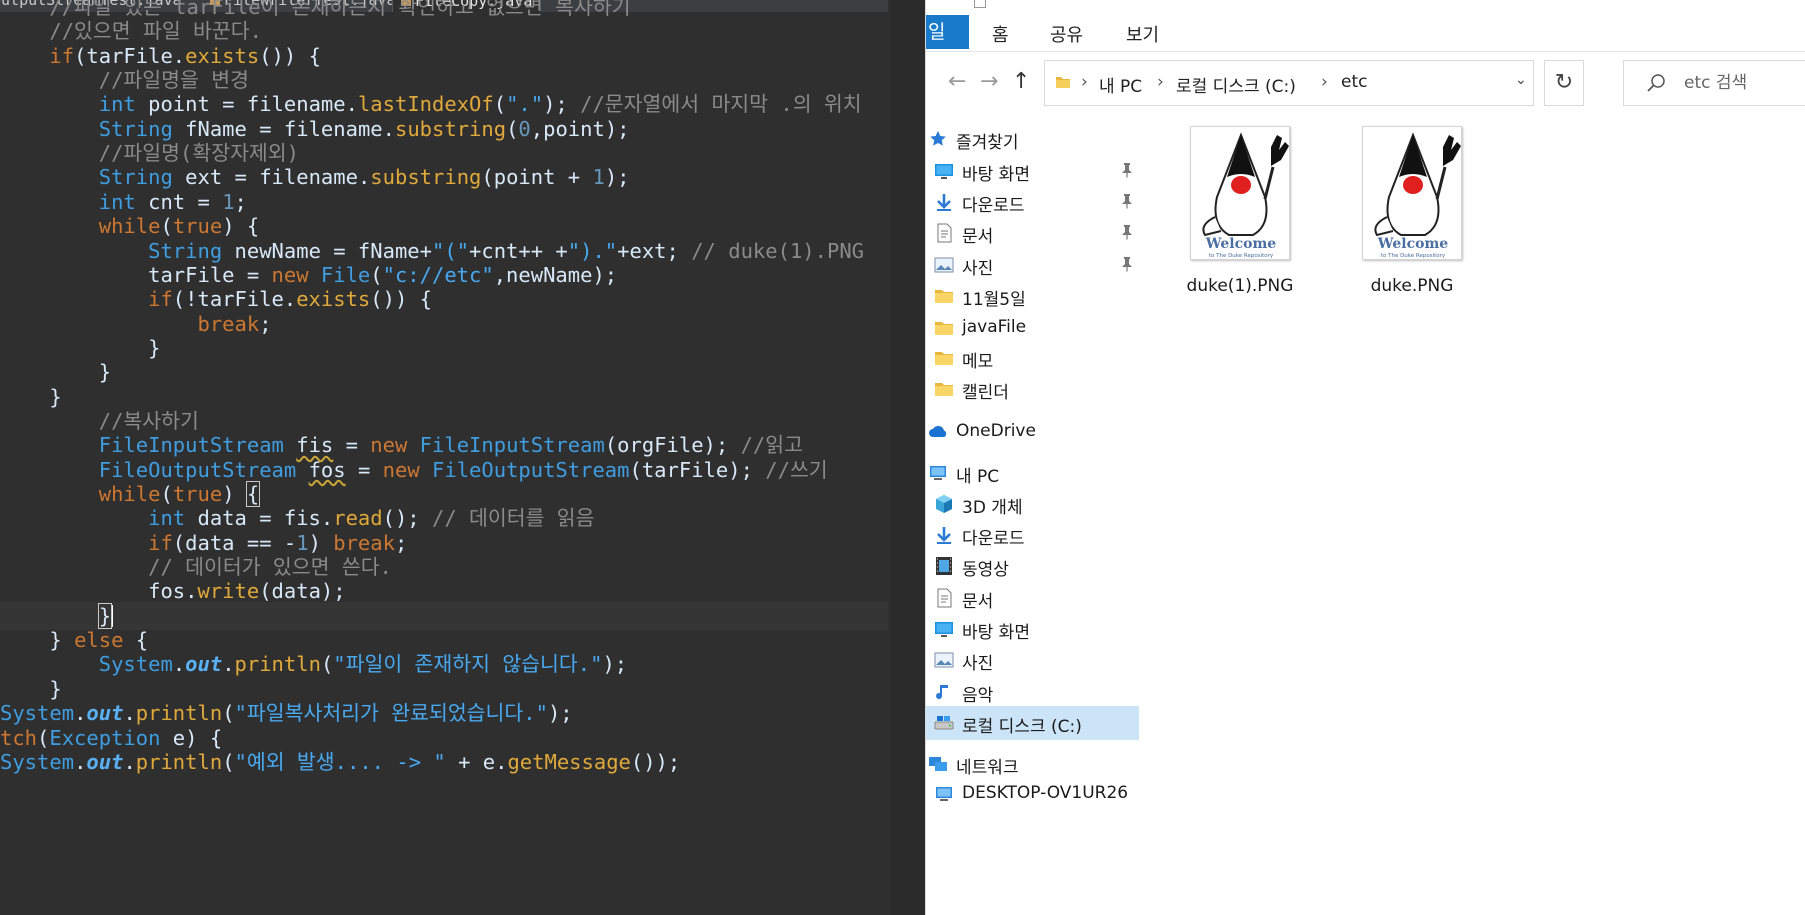 The image size is (1805, 915). Describe the element at coordinates (1236, 84) in the screenshot. I see `breadcrumb-local-disk: 로컬 디스크 (C:)` at that location.